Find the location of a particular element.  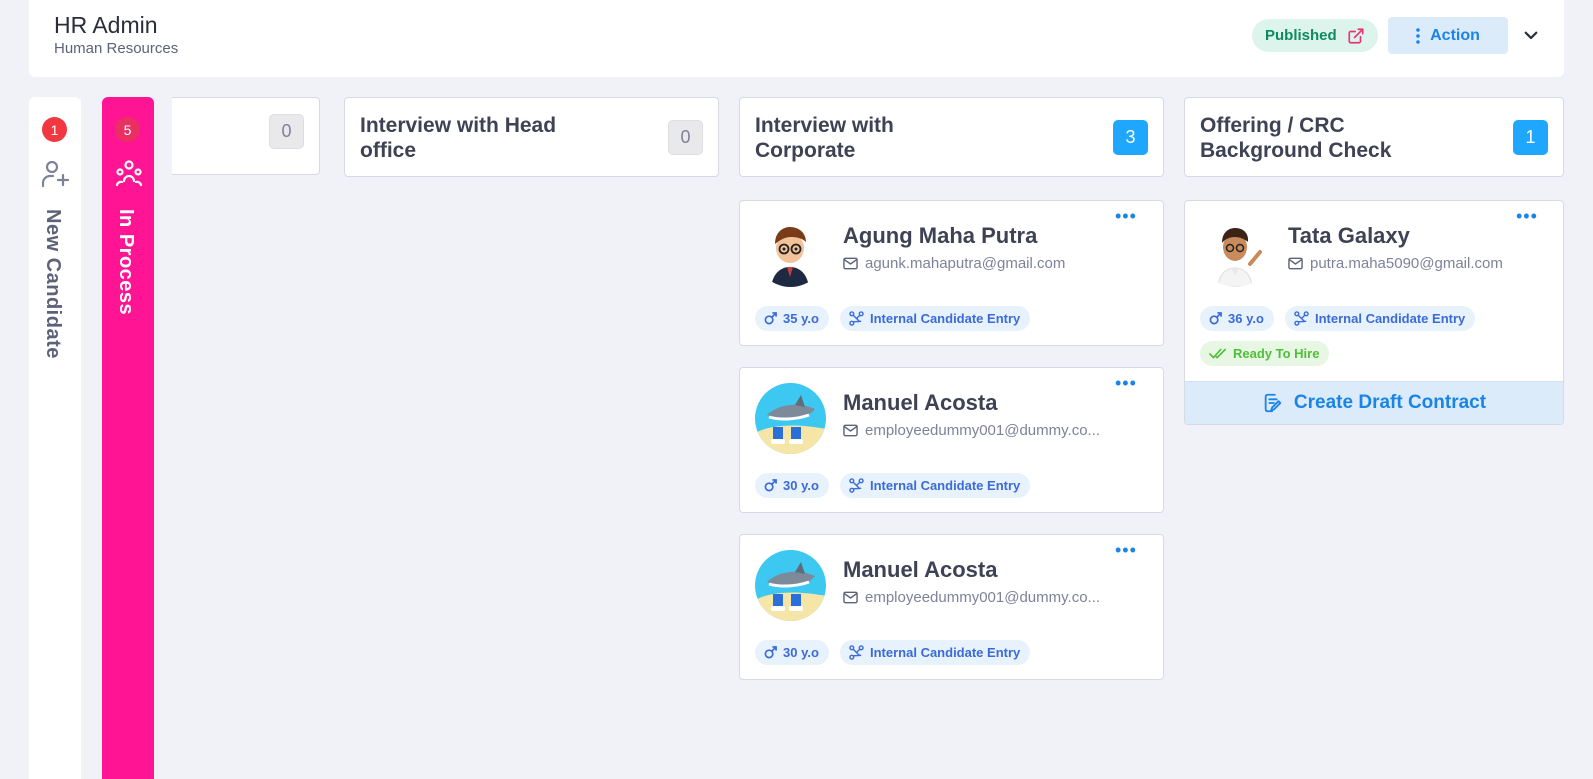

published-badge: Published is located at coordinates (1315, 35).